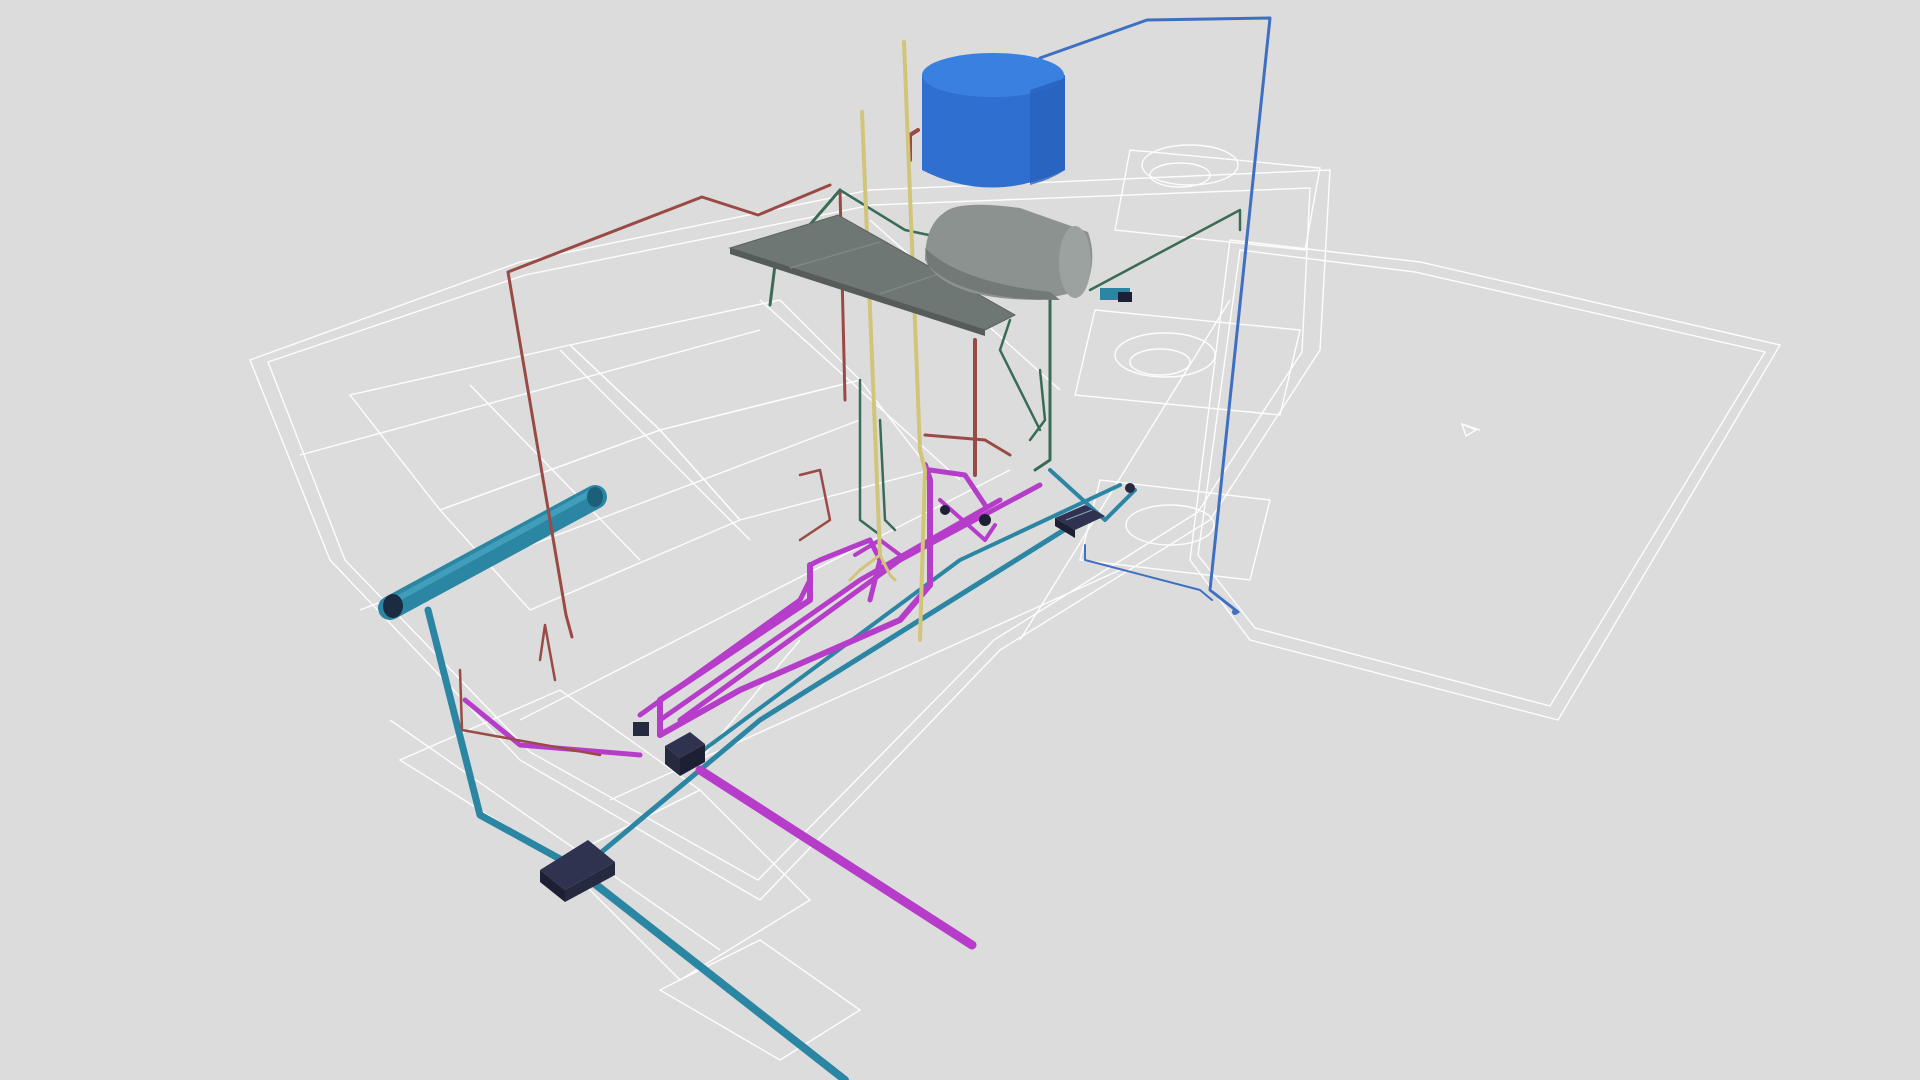 The width and height of the screenshot is (1920, 1080). What do you see at coordinates (717, 978) in the screenshot?
I see `storm-drain-outlet-pipe` at bounding box center [717, 978].